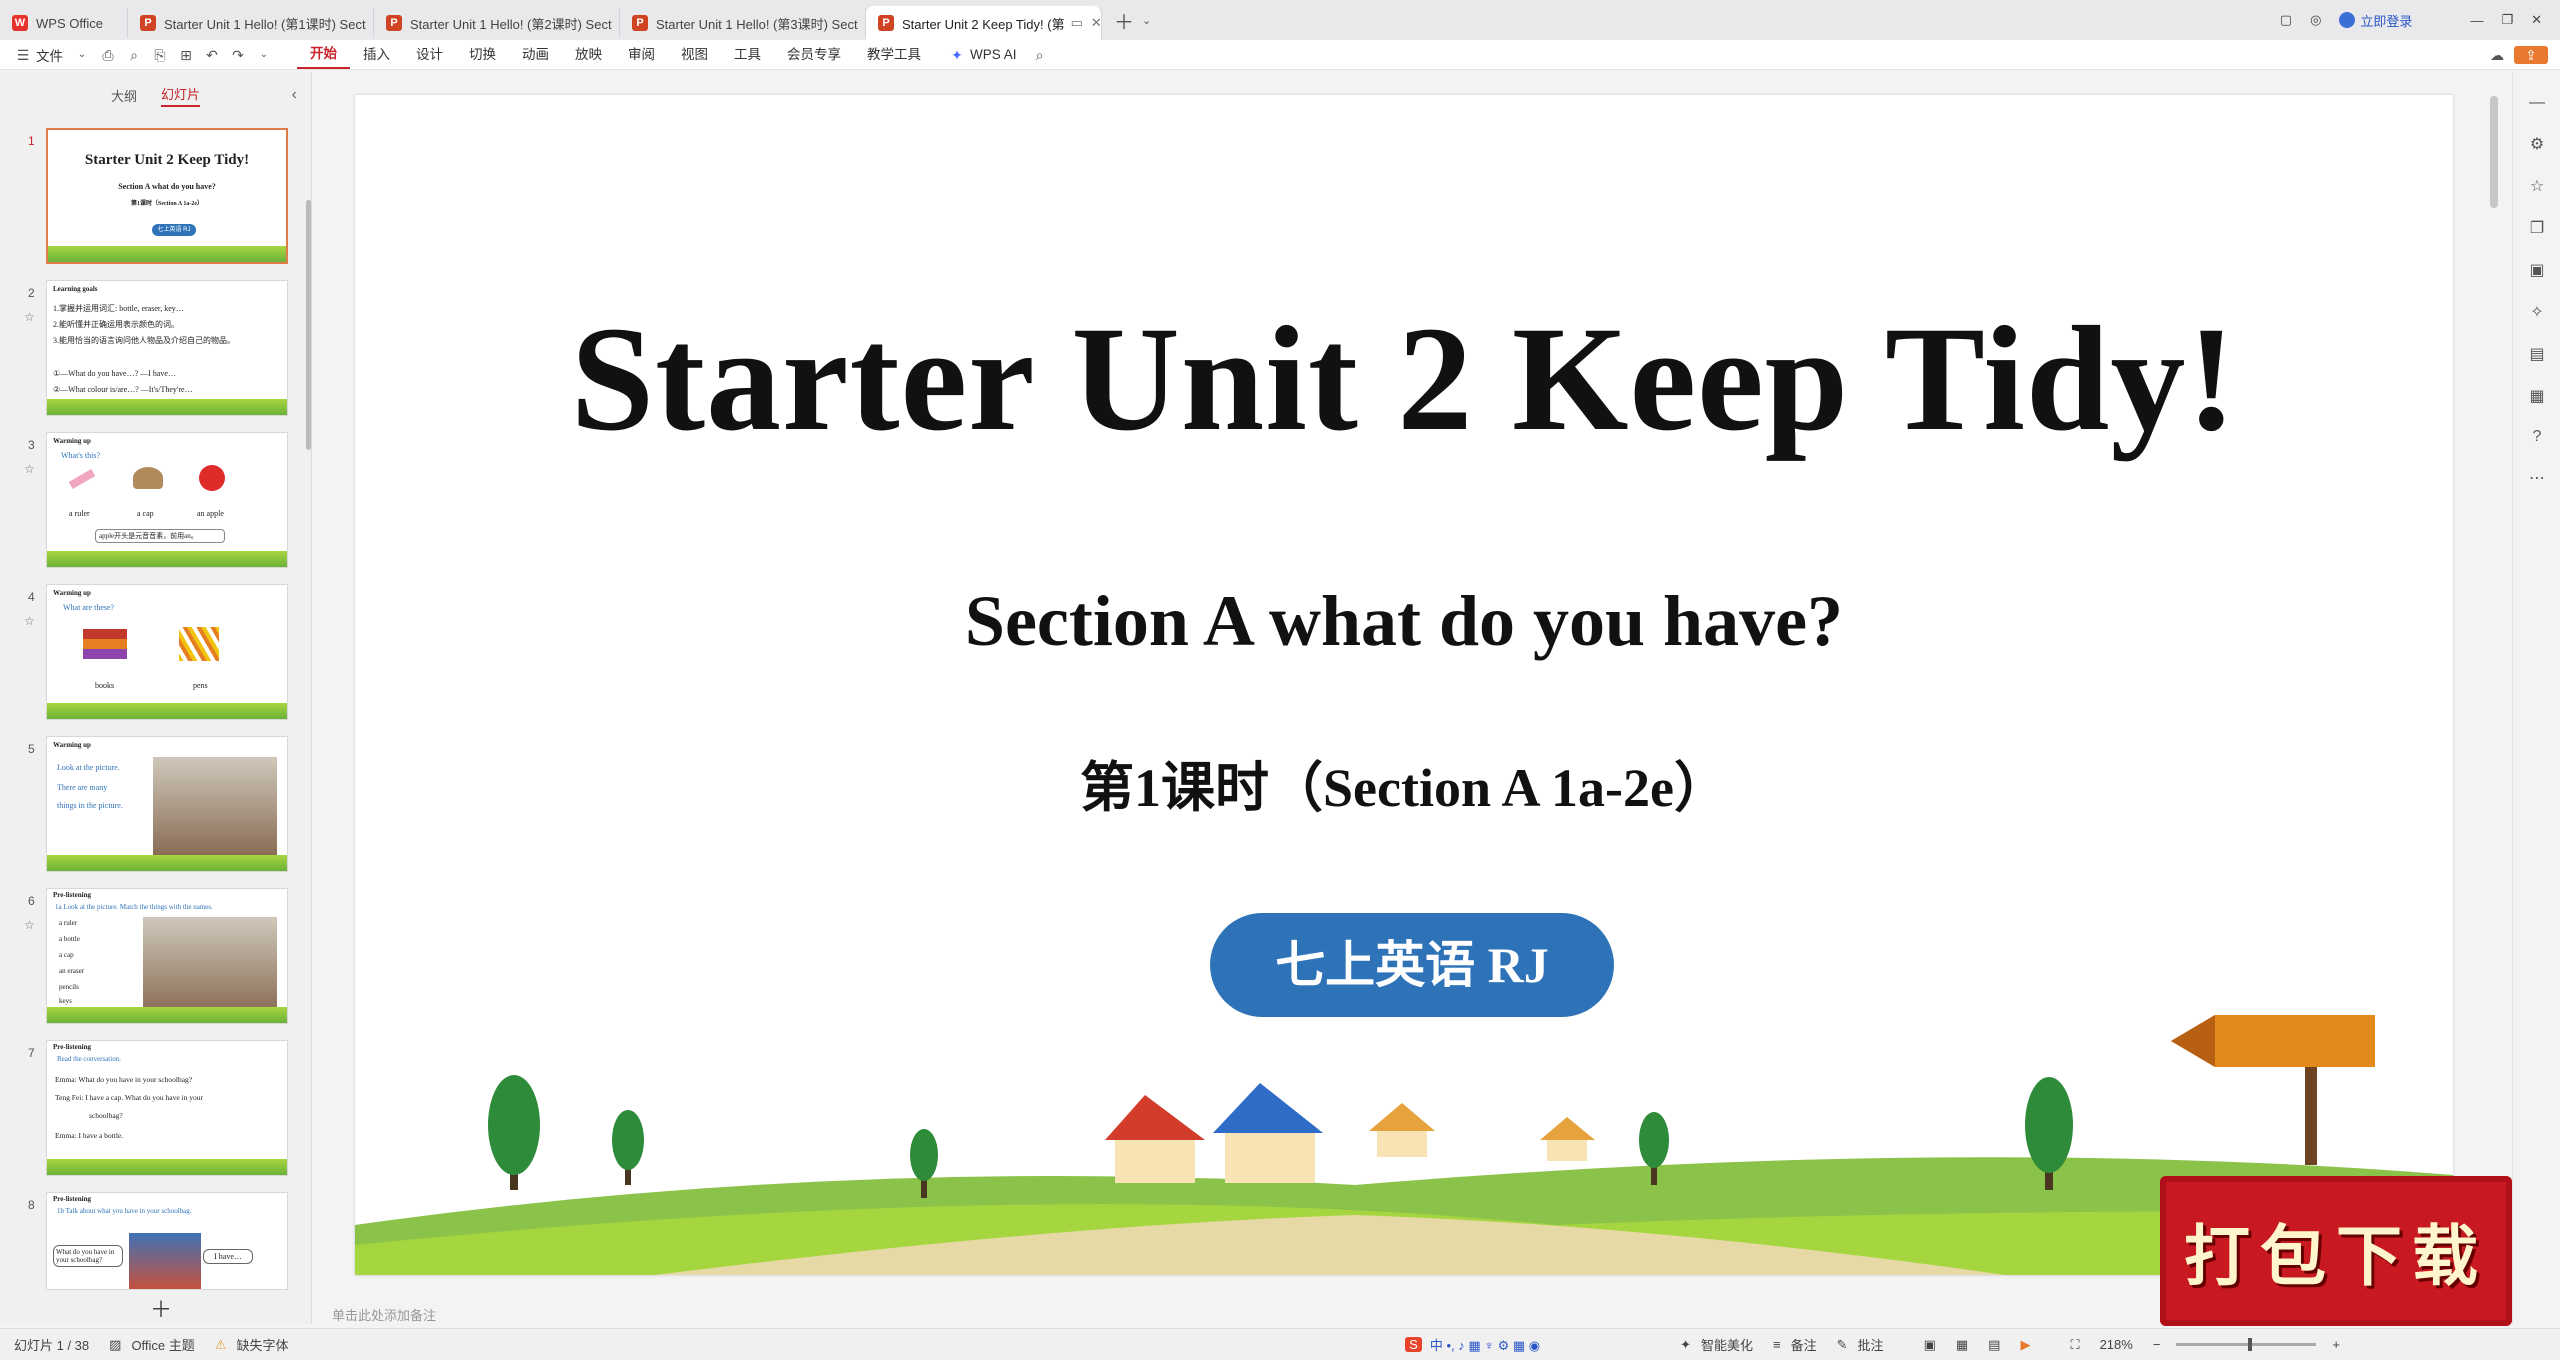  What do you see at coordinates (323, 55) in the screenshot?
I see `tab-home: 开始` at bounding box center [323, 55].